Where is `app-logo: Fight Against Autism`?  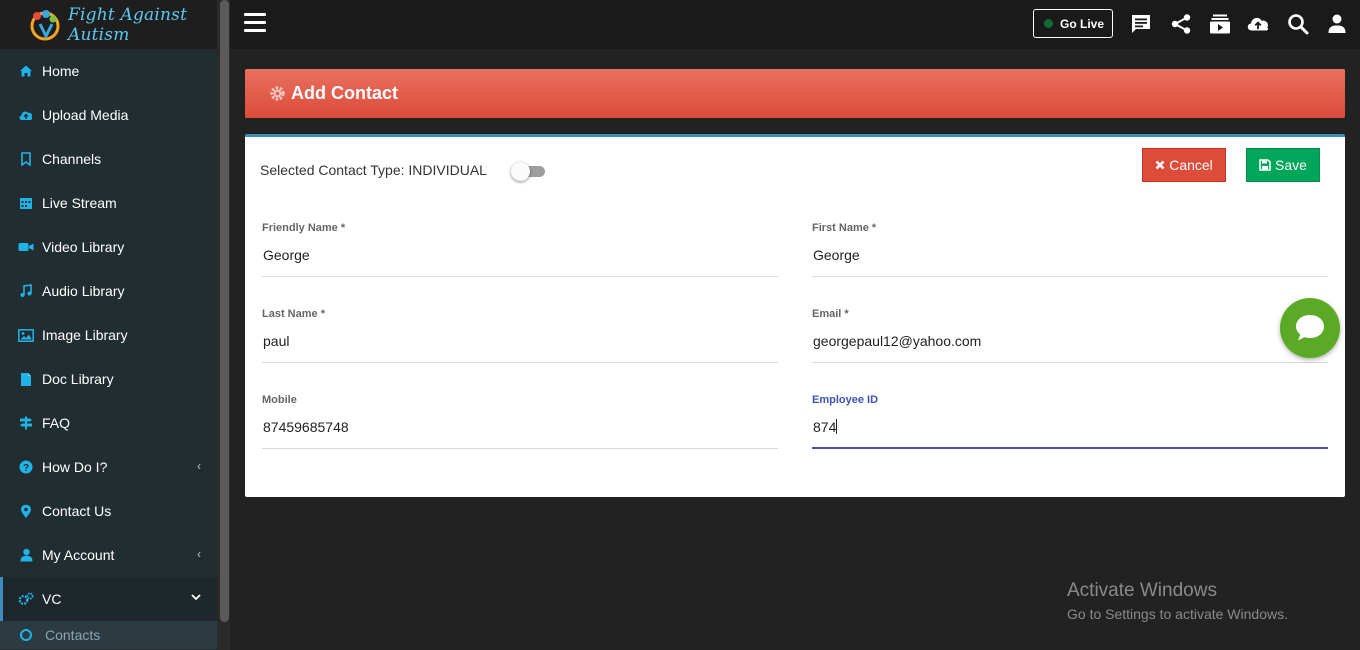
app-logo: Fight Against Autism is located at coordinates (115, 24).